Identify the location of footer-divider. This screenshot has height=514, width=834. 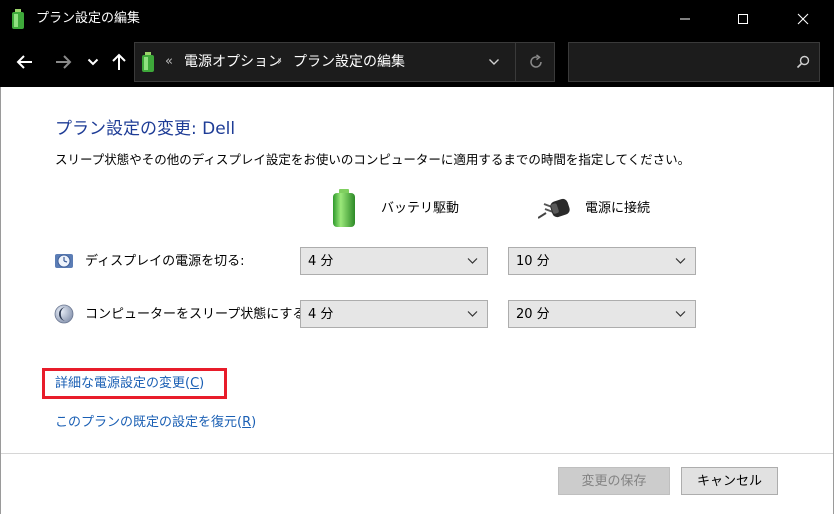
(417, 453).